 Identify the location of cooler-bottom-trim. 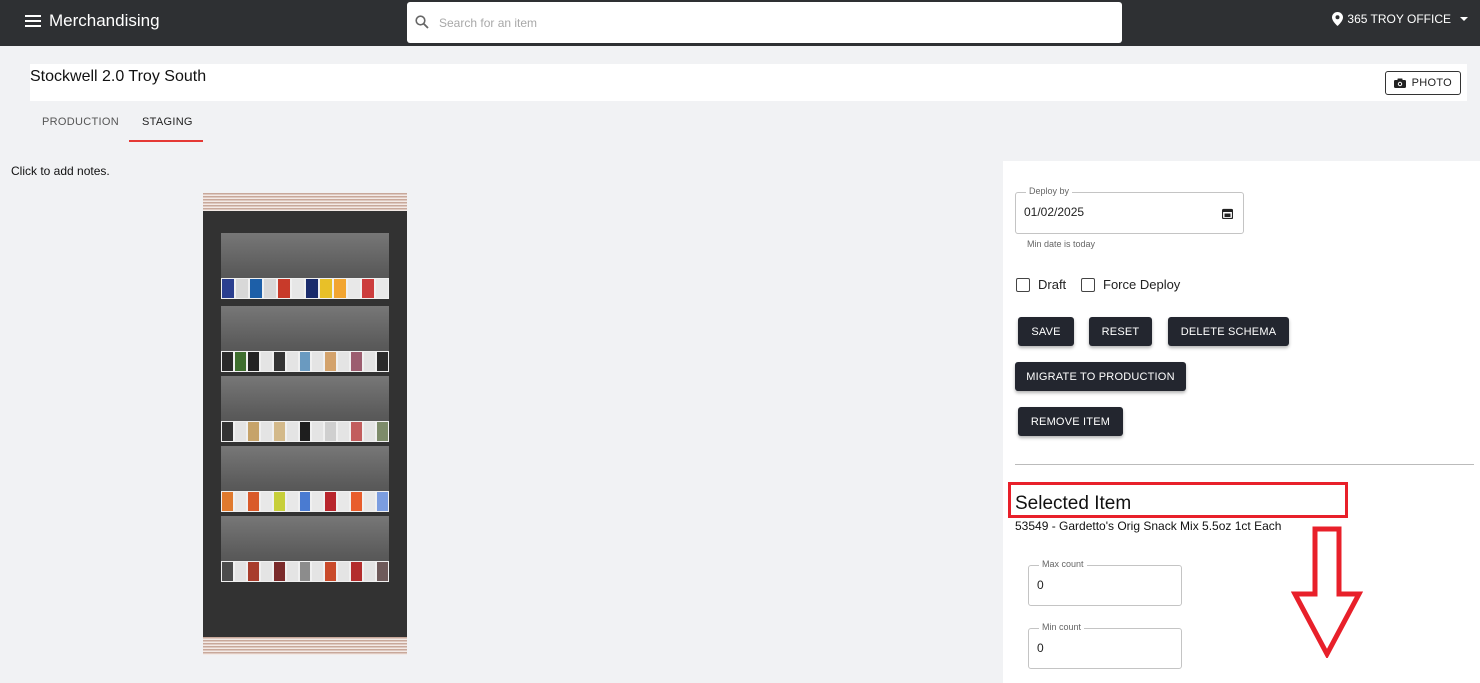
(305, 646).